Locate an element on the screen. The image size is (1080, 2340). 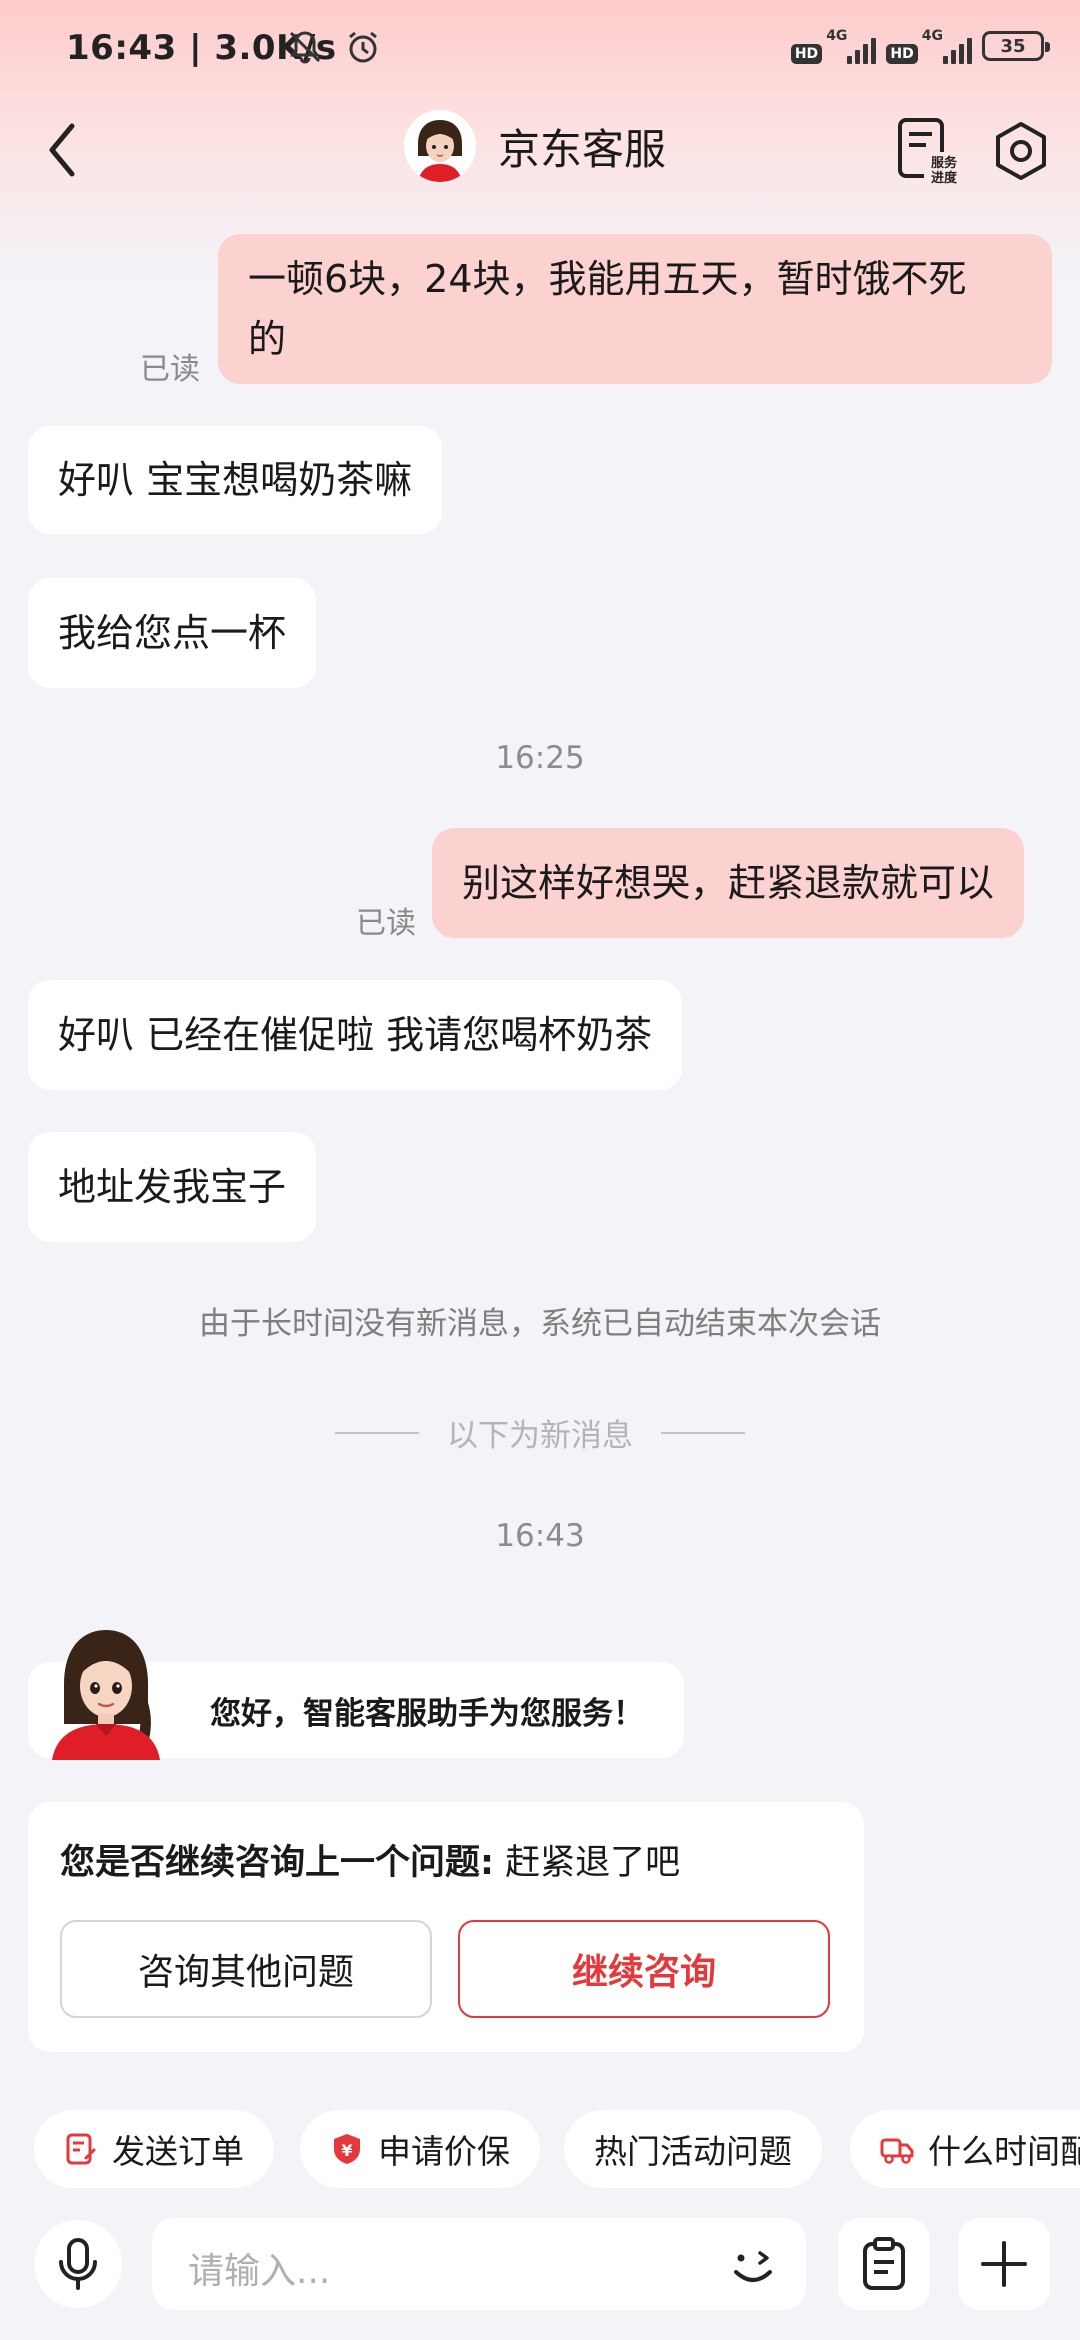
quick-action-delivery-time: 什么时间配 is located at coordinates (965, 2149).